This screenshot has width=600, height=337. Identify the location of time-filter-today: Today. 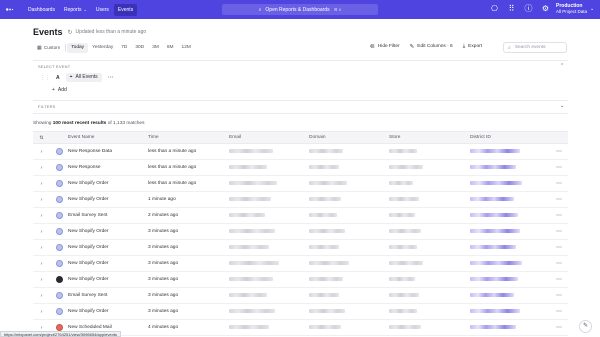
(78, 48).